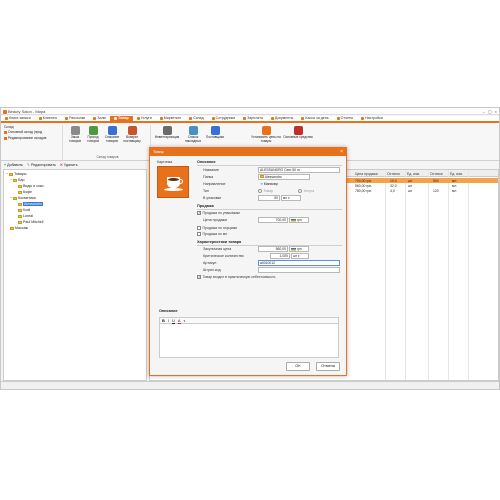 The height and width of the screenshot is (500, 500). What do you see at coordinates (25, 192) in the screenshot?
I see `tree-item-coffee: Кофе` at bounding box center [25, 192].